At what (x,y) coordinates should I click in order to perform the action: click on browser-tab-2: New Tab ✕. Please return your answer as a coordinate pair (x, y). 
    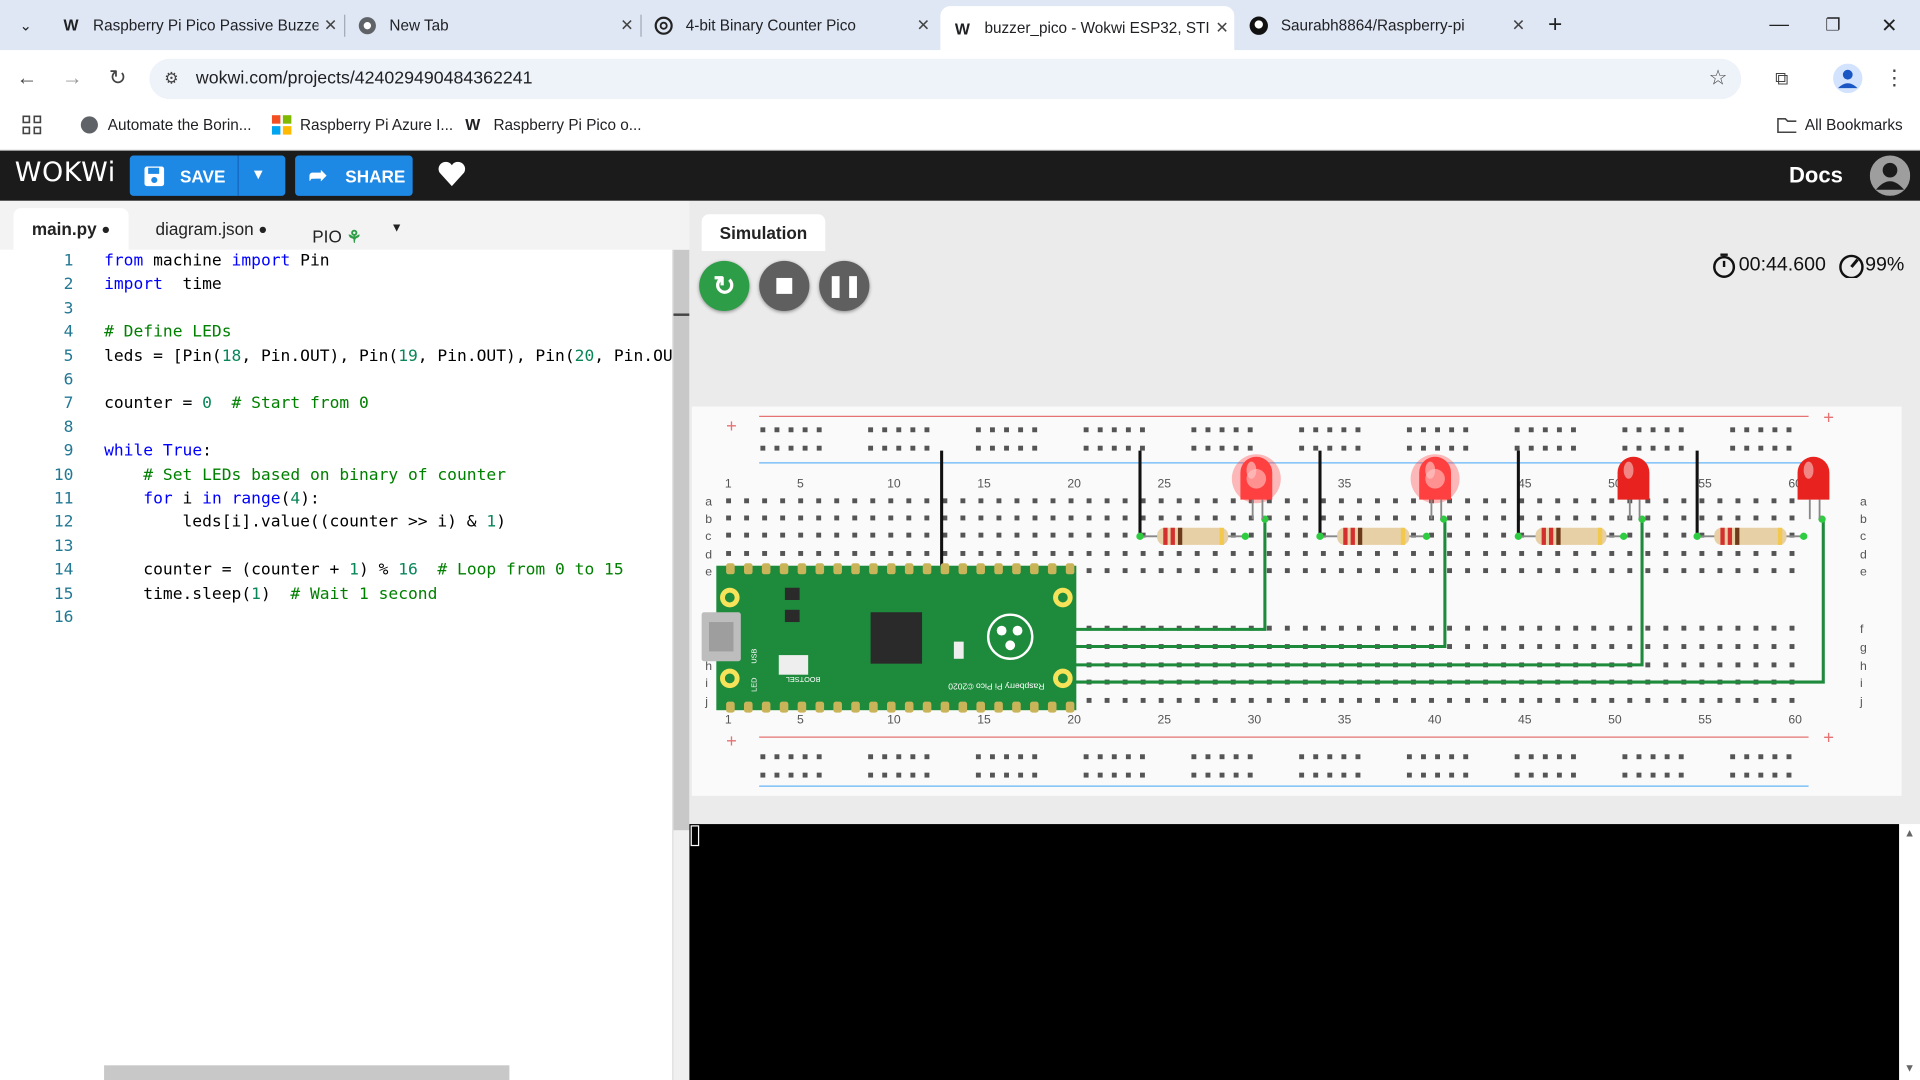
    Looking at the image, I should click on (492, 25).